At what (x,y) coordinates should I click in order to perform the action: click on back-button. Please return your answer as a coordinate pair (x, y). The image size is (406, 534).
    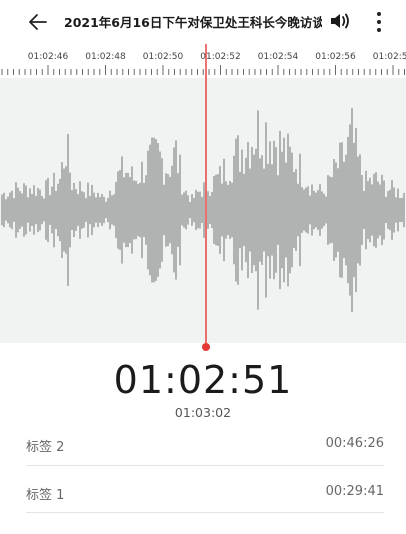
    Looking at the image, I should click on (38, 22).